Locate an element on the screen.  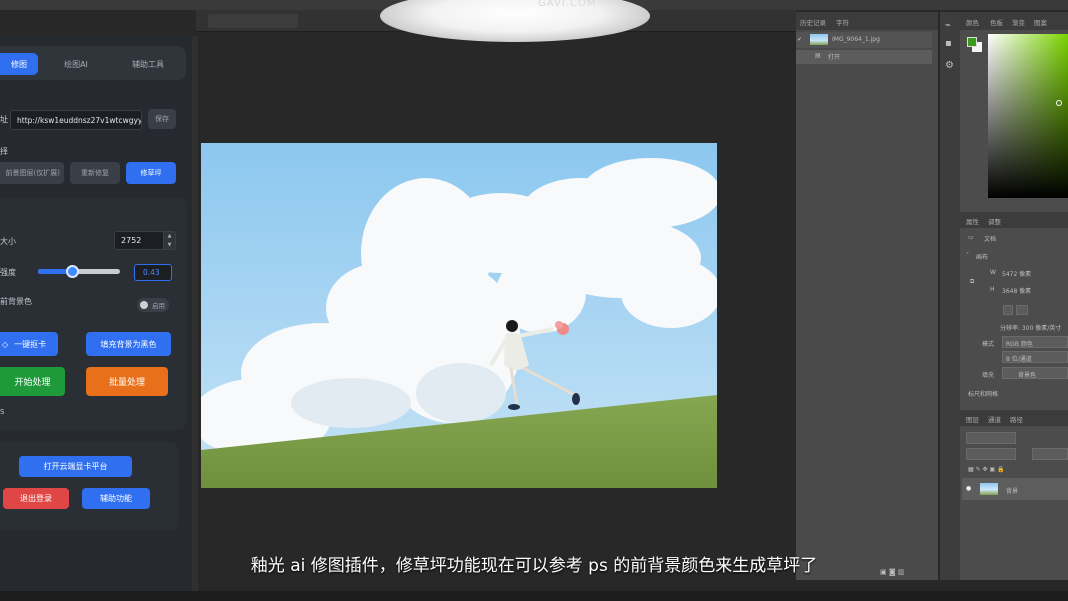
settings-icon: ⚙ is located at coordinates (949, 65).